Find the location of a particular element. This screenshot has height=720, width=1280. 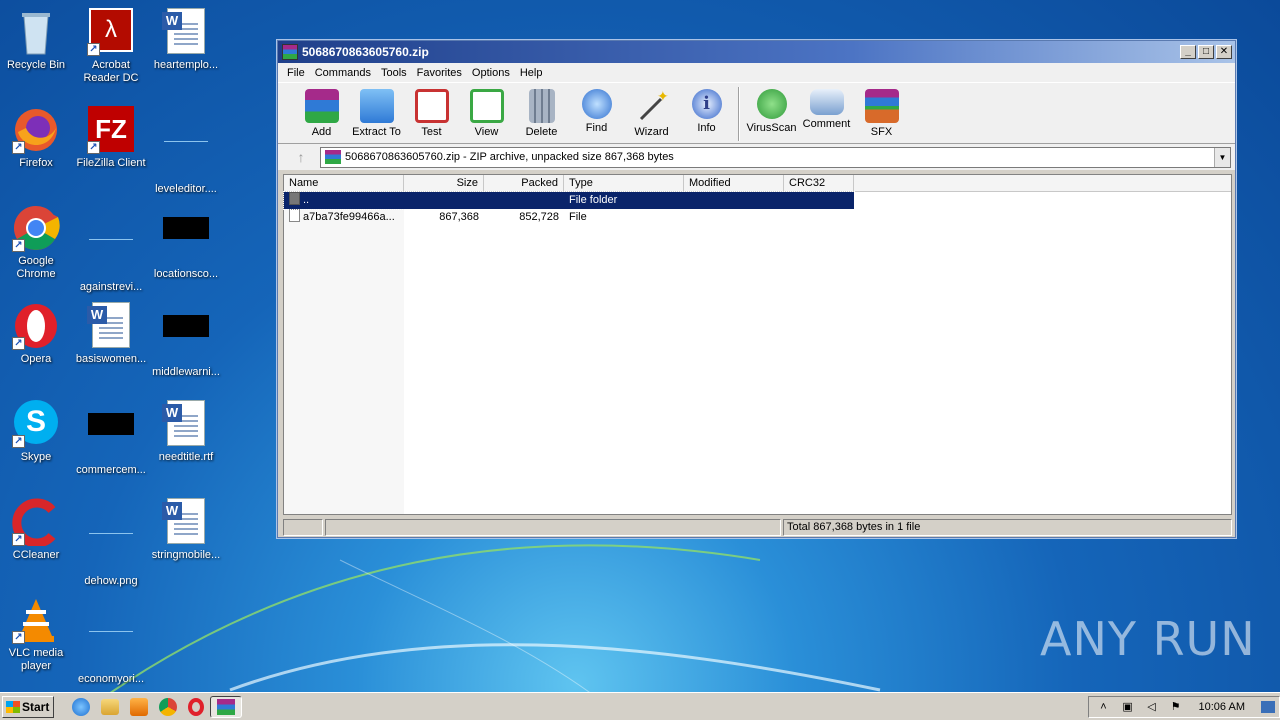

toolbar-view-button: View is located at coordinates (486, 112).